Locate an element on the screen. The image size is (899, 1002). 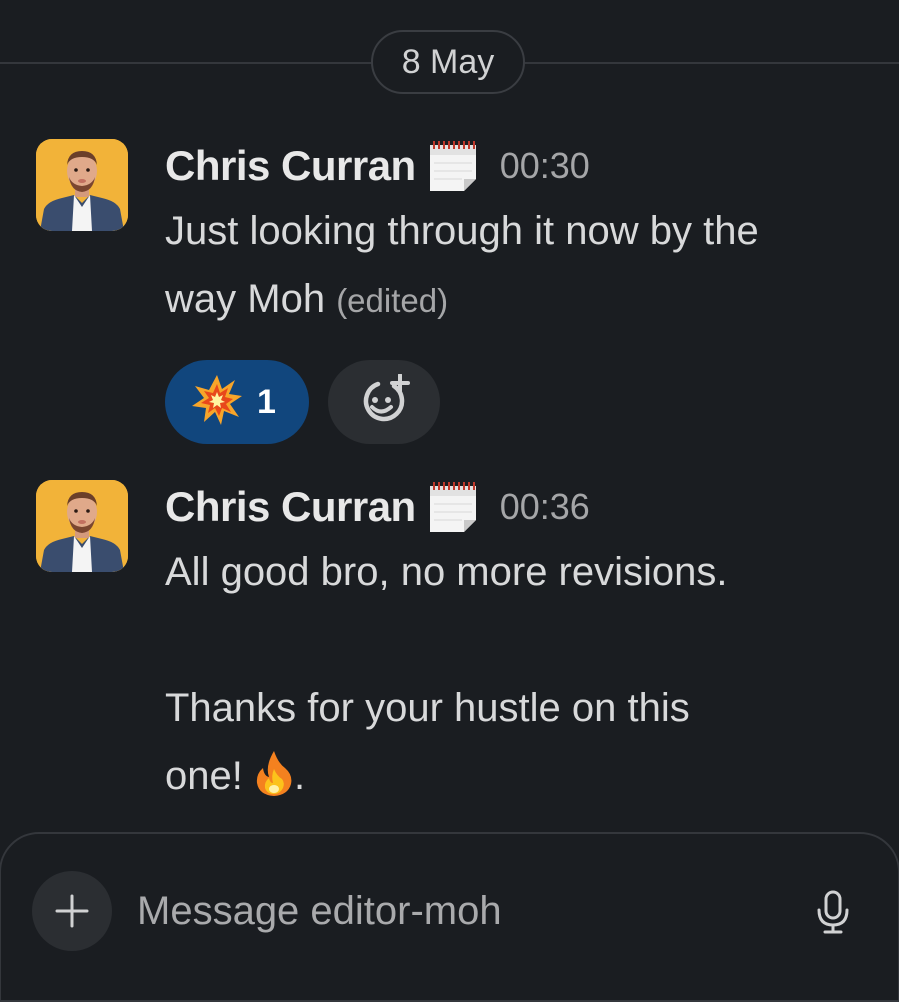
microphone-icon is located at coordinates (833, 912).